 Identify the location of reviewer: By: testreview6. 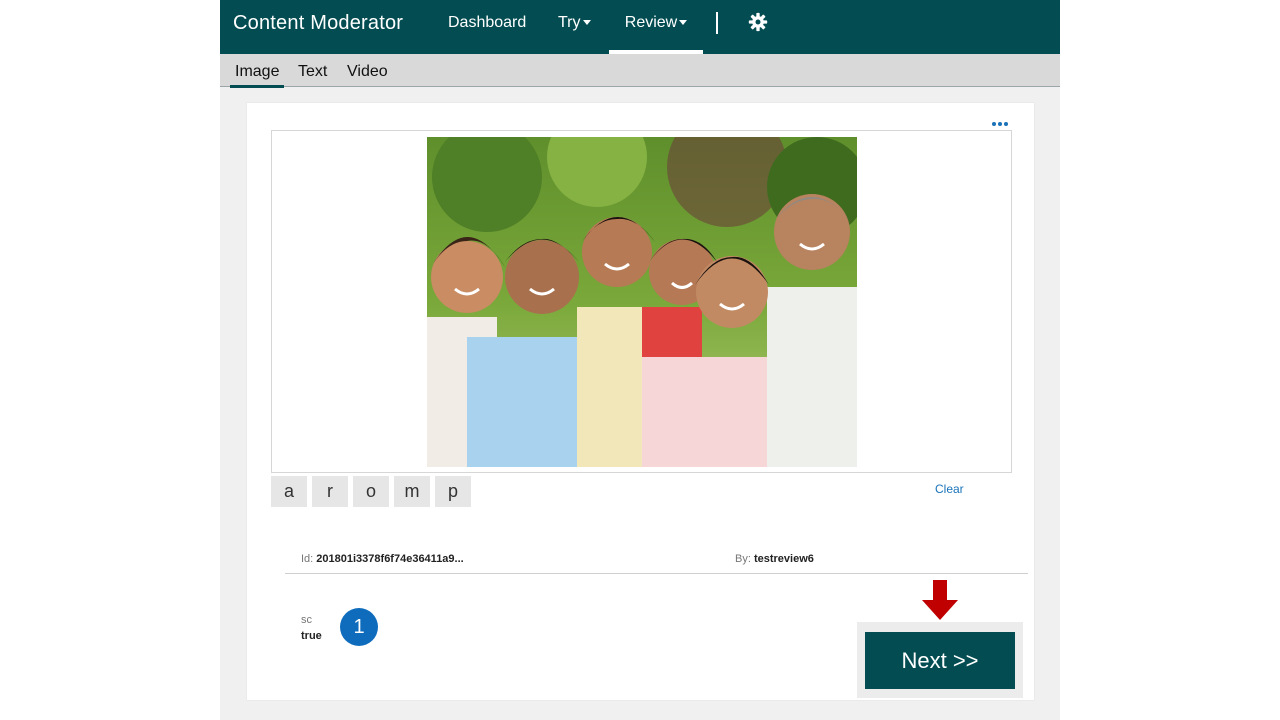
(774, 559).